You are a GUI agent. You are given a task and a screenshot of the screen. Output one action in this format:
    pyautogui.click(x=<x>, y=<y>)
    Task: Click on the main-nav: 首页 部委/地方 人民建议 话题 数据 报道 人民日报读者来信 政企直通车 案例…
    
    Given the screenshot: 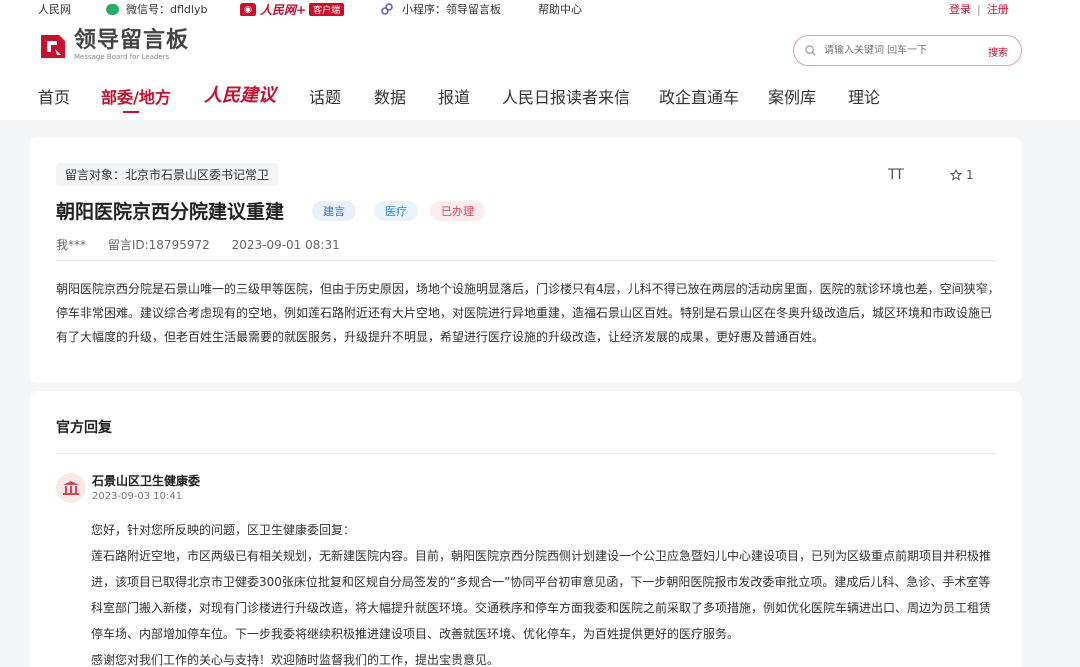 What is the action you would take?
    pyautogui.click(x=540, y=98)
    